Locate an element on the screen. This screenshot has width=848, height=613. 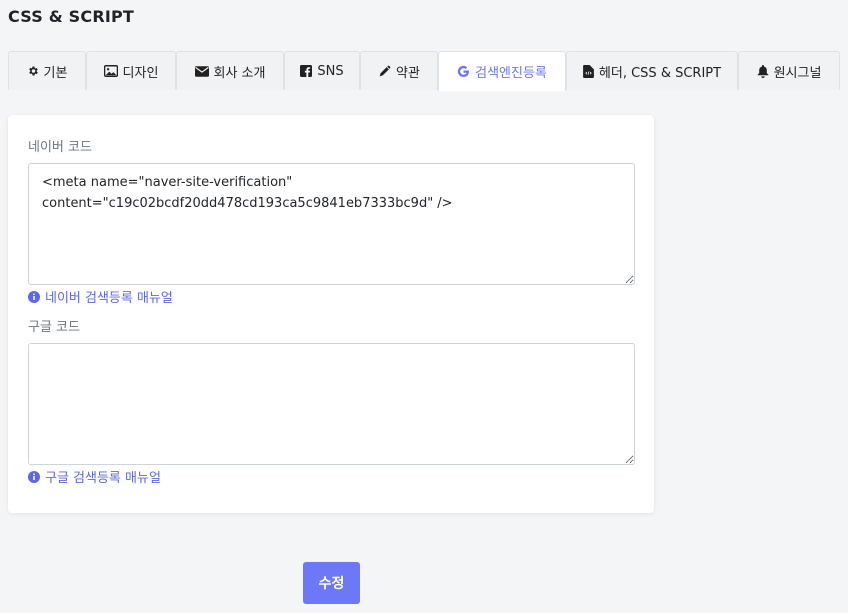
tab-company-intro: 회사 소개 is located at coordinates (230, 70).